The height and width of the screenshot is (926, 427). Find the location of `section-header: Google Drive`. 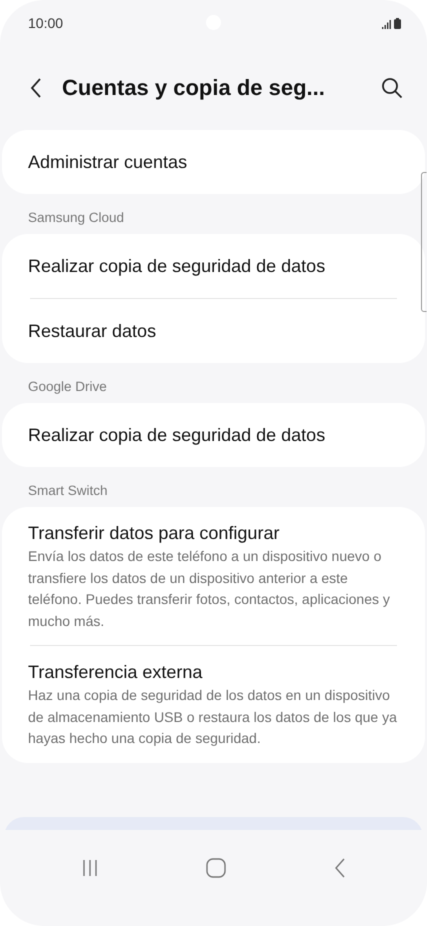

section-header: Google Drive is located at coordinates (67, 387).